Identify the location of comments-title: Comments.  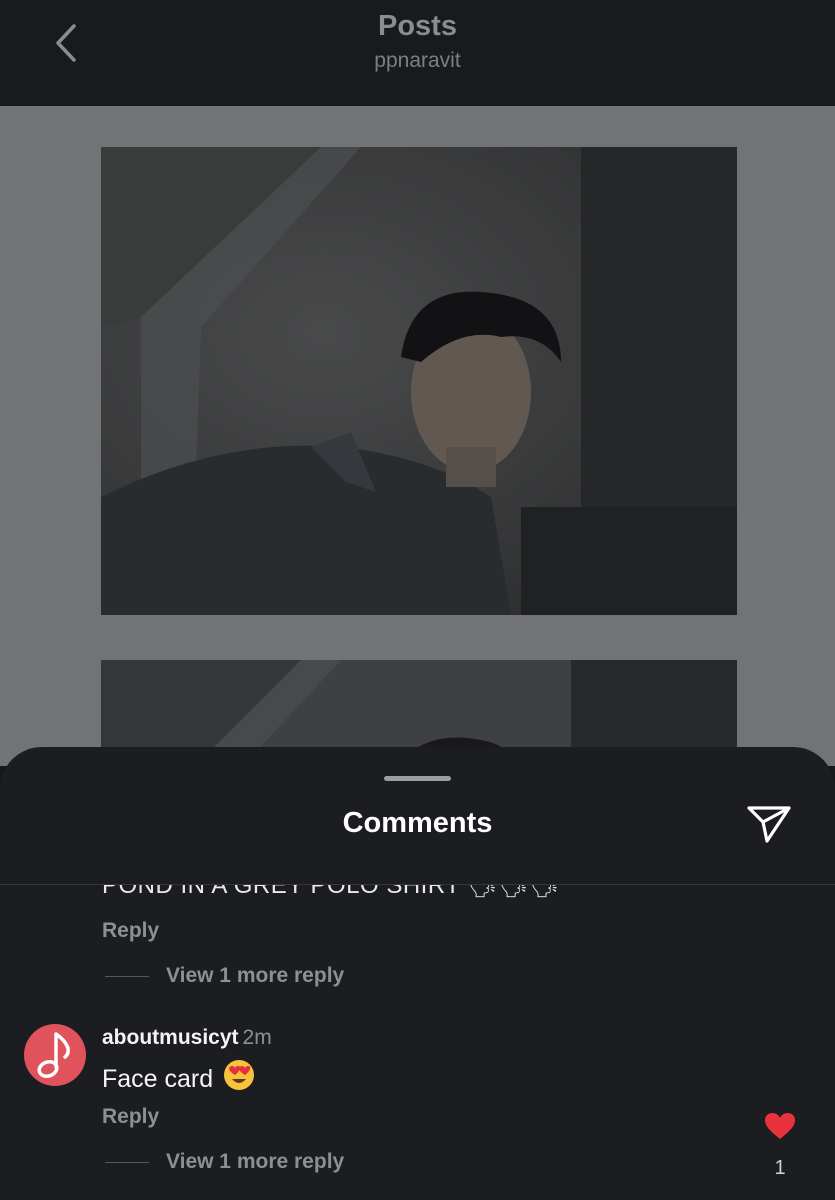
(417, 823).